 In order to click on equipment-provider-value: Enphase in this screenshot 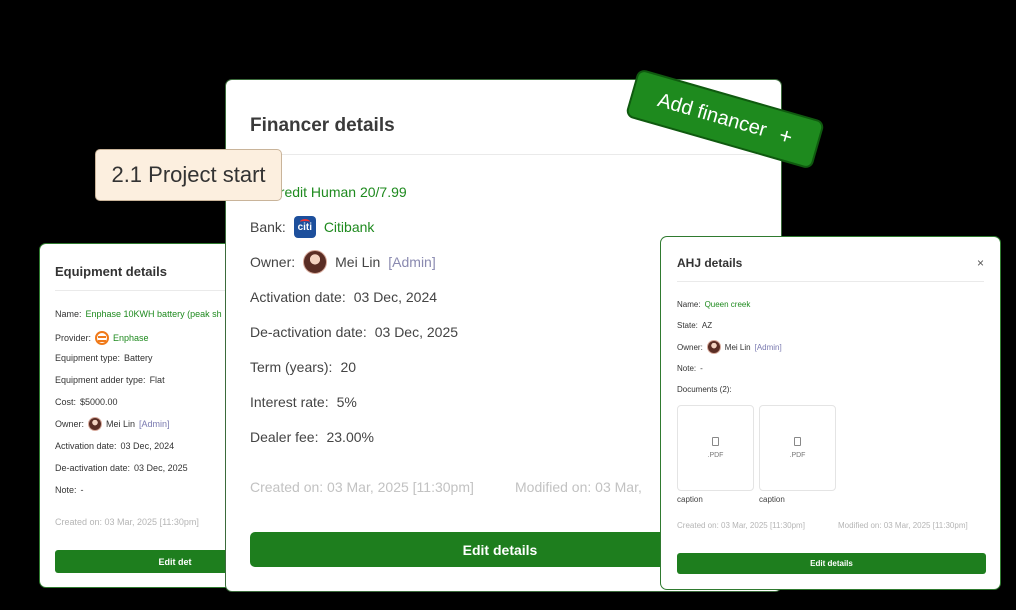, I will do `click(131, 338)`.